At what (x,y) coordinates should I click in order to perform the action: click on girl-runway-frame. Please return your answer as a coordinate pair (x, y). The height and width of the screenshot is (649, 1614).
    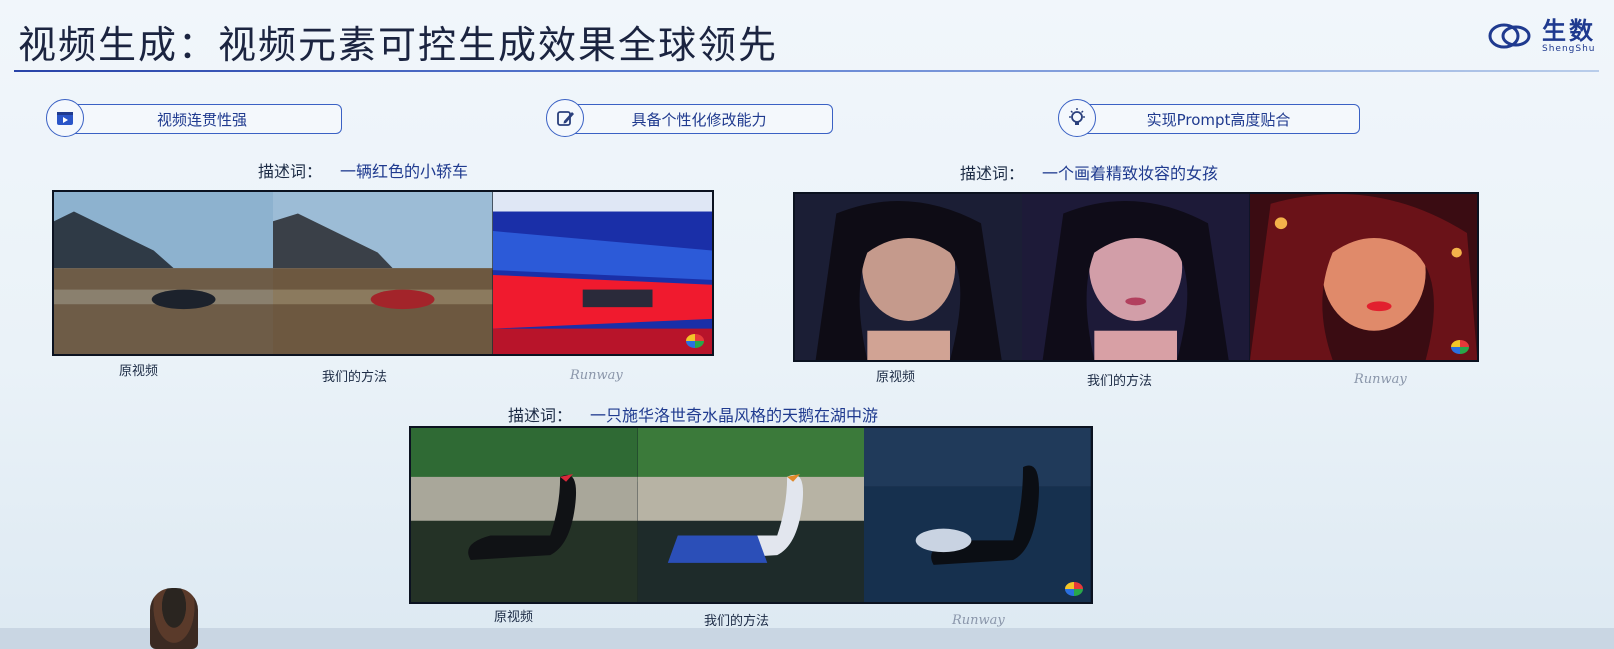
    Looking at the image, I should click on (1363, 277).